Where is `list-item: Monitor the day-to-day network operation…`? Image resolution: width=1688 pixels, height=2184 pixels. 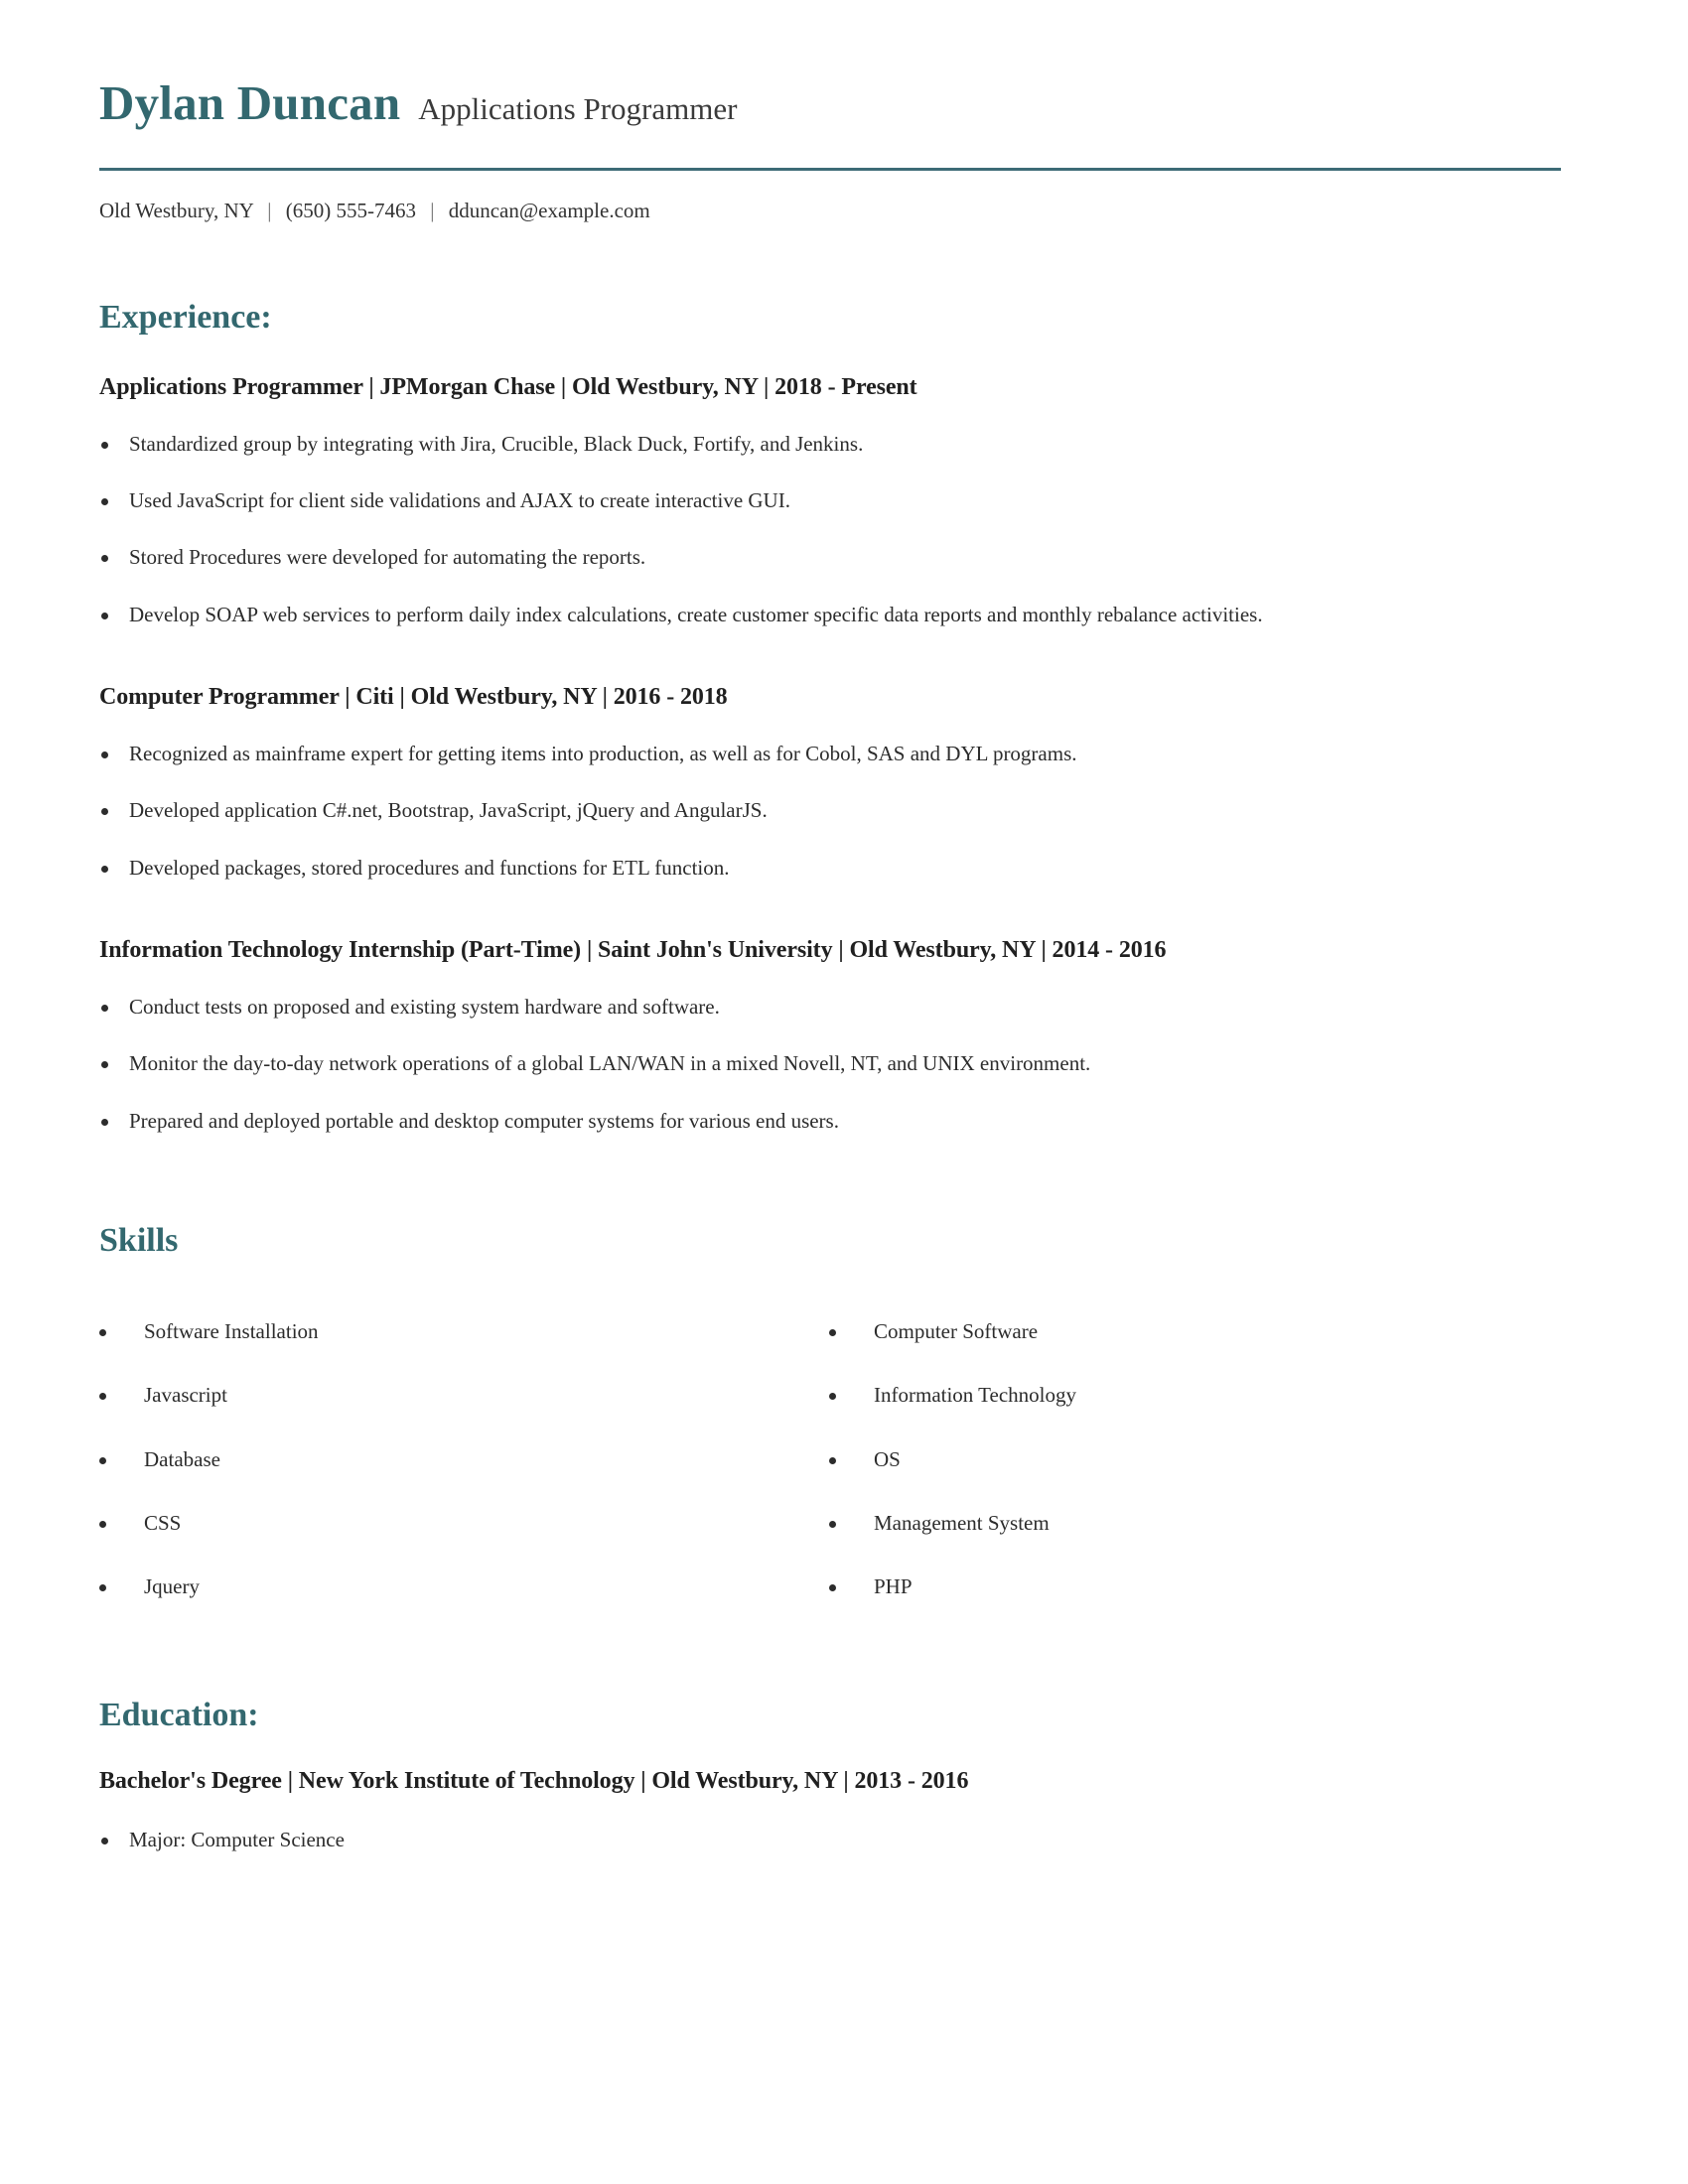
list-item: Monitor the day-to-day network operation… is located at coordinates (830, 1063).